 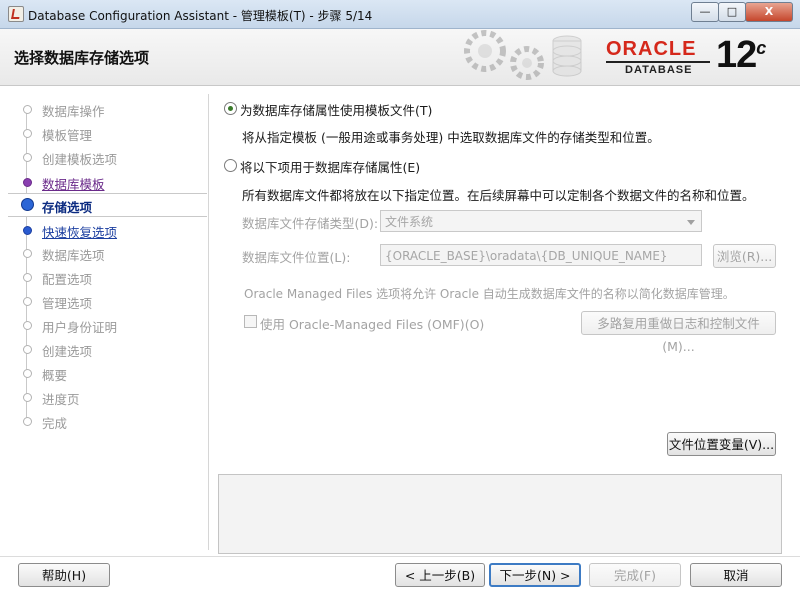 I want to click on nav-step-label: 用户身份证明, so click(x=80, y=327).